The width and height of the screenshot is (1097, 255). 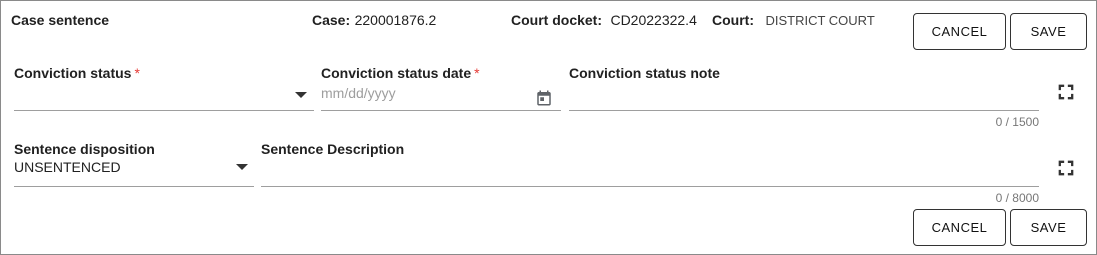 I want to click on case-number: 220001876.2, so click(x=395, y=20).